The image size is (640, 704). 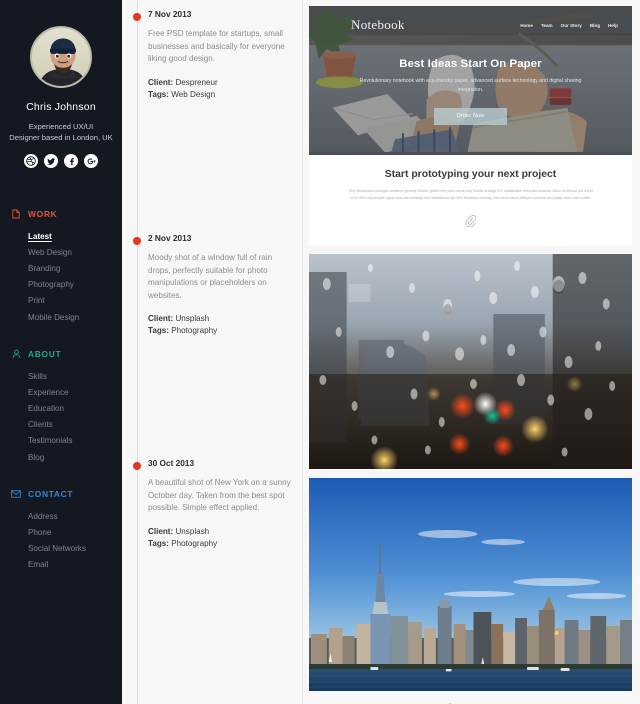 I want to click on hero-nav-links: Home Team Our Story Blog Help, so click(x=569, y=25).